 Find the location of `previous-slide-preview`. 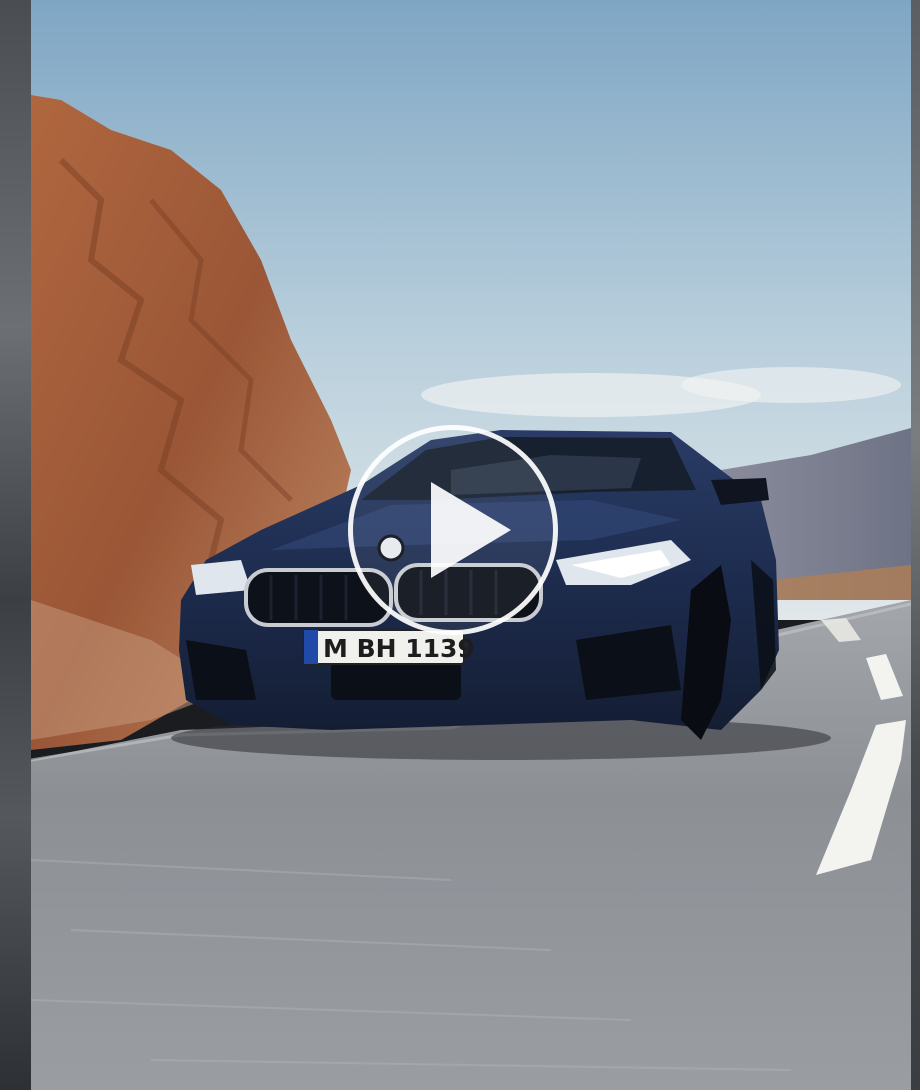

previous-slide-preview is located at coordinates (15, 545).